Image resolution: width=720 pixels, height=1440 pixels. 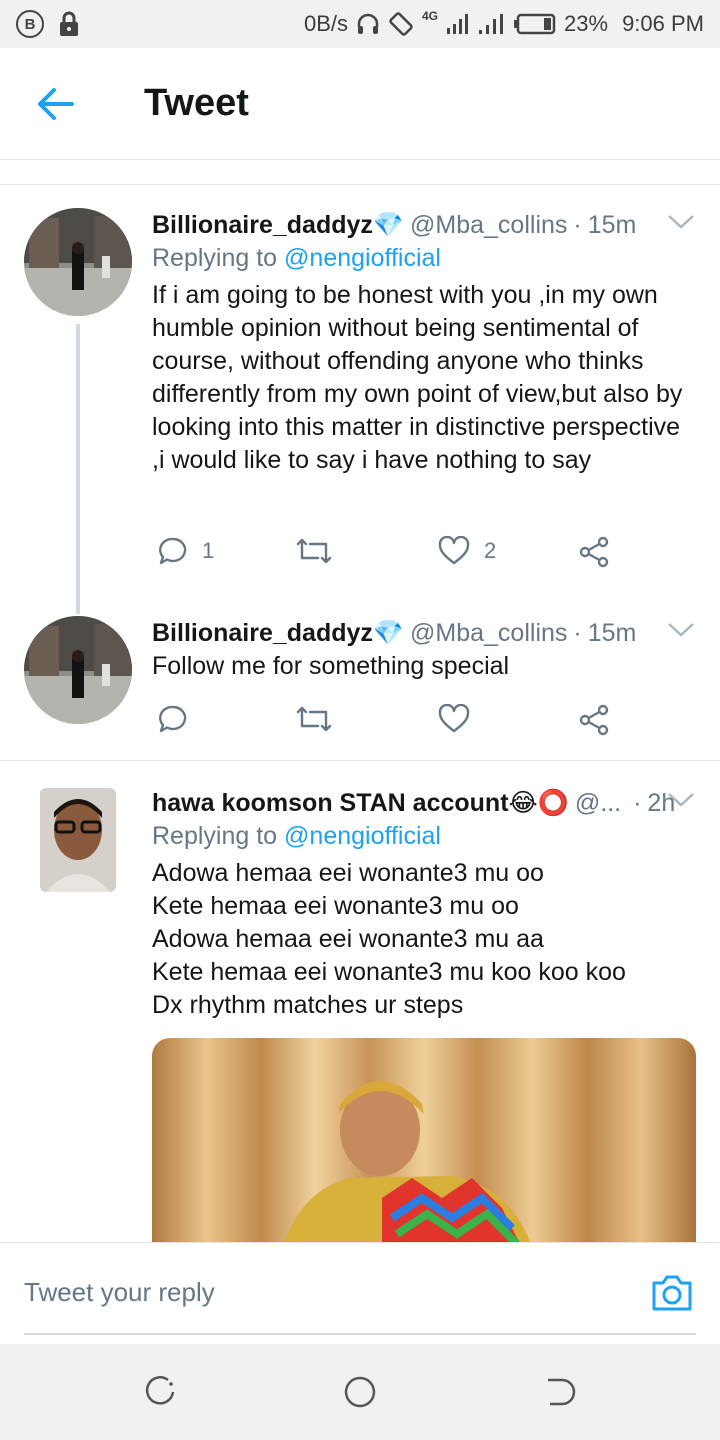 I want to click on top-app-bar: Tweet, so click(x=360, y=104).